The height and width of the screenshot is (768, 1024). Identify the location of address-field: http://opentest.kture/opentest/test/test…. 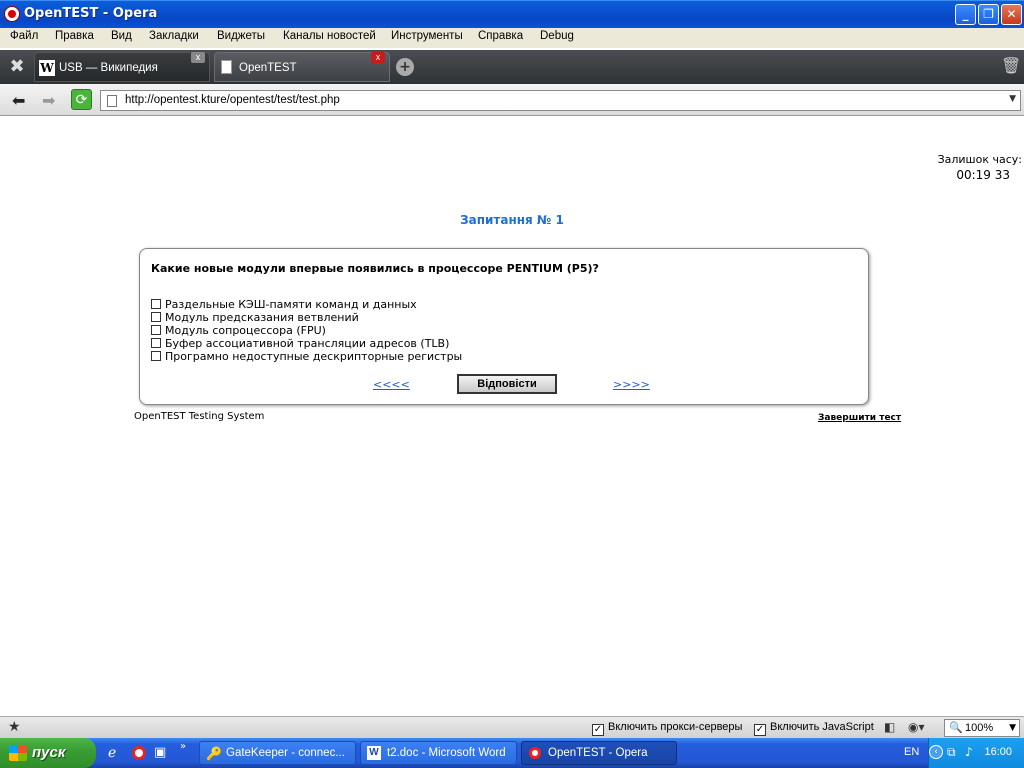
(560, 100).